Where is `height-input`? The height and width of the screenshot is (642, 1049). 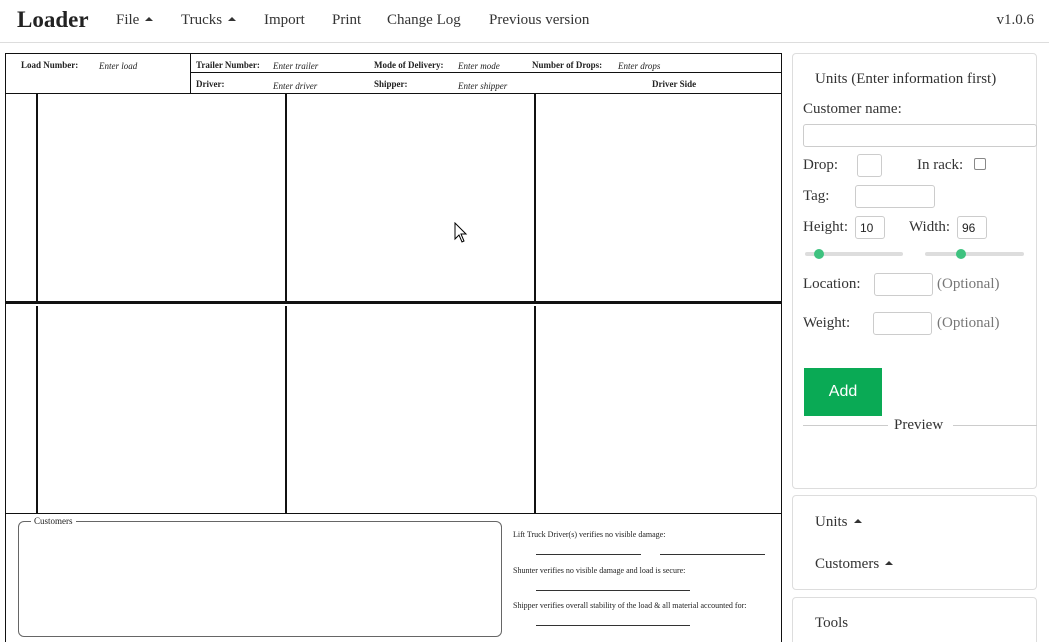
height-input is located at coordinates (870, 227).